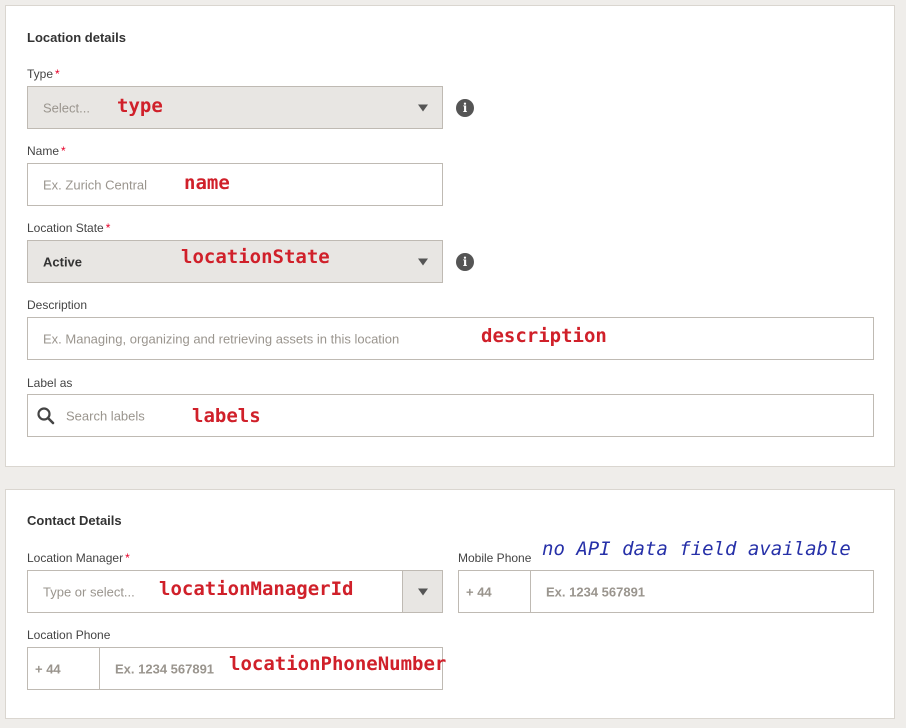 The width and height of the screenshot is (906, 728). Describe the element at coordinates (105, 415) in the screenshot. I see `labels-placeholder: Search labels` at that location.